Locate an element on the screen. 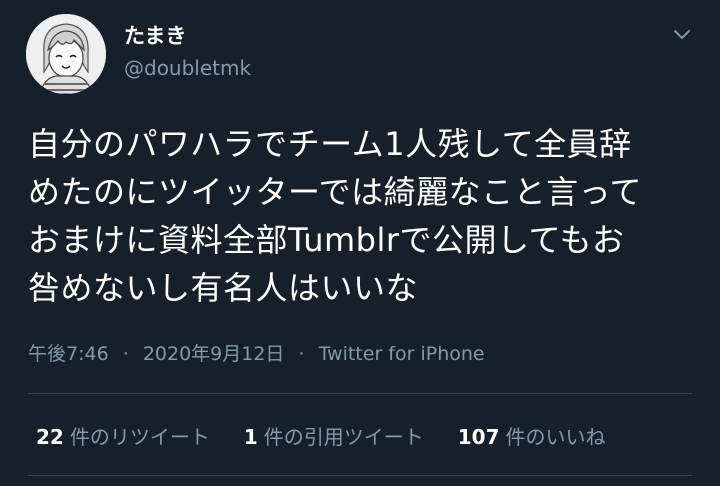 Image resolution: width=720 pixels, height=486 pixels. chevron-down-icon is located at coordinates (682, 34).